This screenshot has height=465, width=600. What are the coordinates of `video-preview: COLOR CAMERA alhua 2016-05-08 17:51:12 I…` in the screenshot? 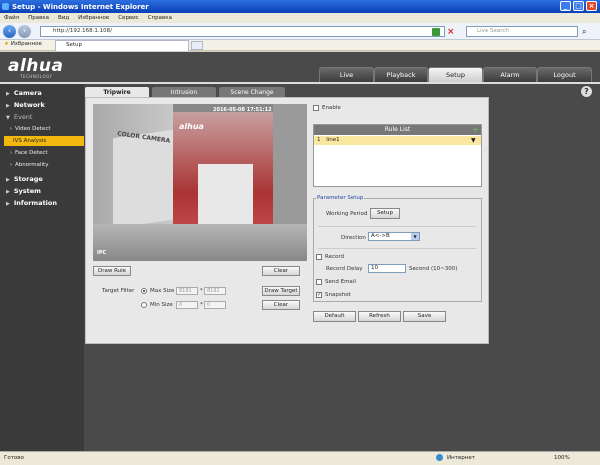 It's located at (200, 182).